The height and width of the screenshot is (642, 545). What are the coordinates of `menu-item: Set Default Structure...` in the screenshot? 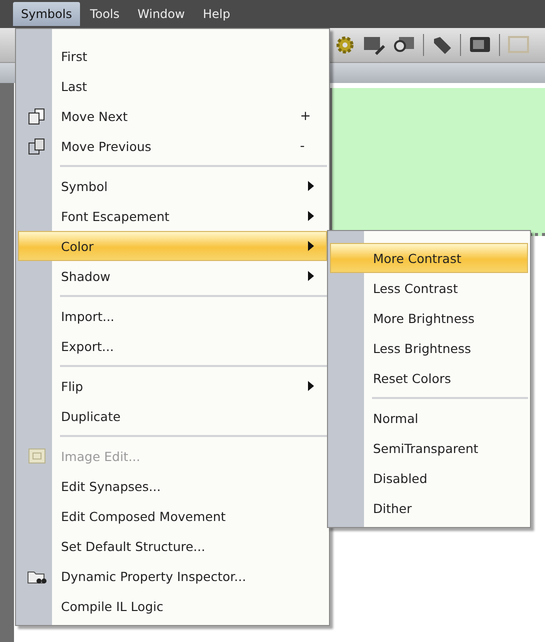 It's located at (172, 546).